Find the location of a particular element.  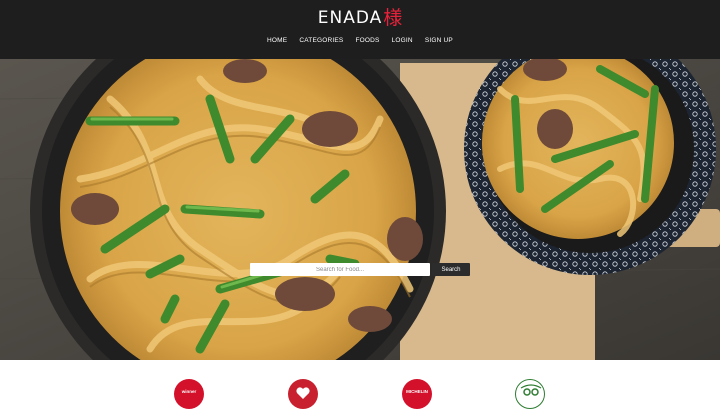

travellers-choice-badge-icon is located at coordinates (530, 394).